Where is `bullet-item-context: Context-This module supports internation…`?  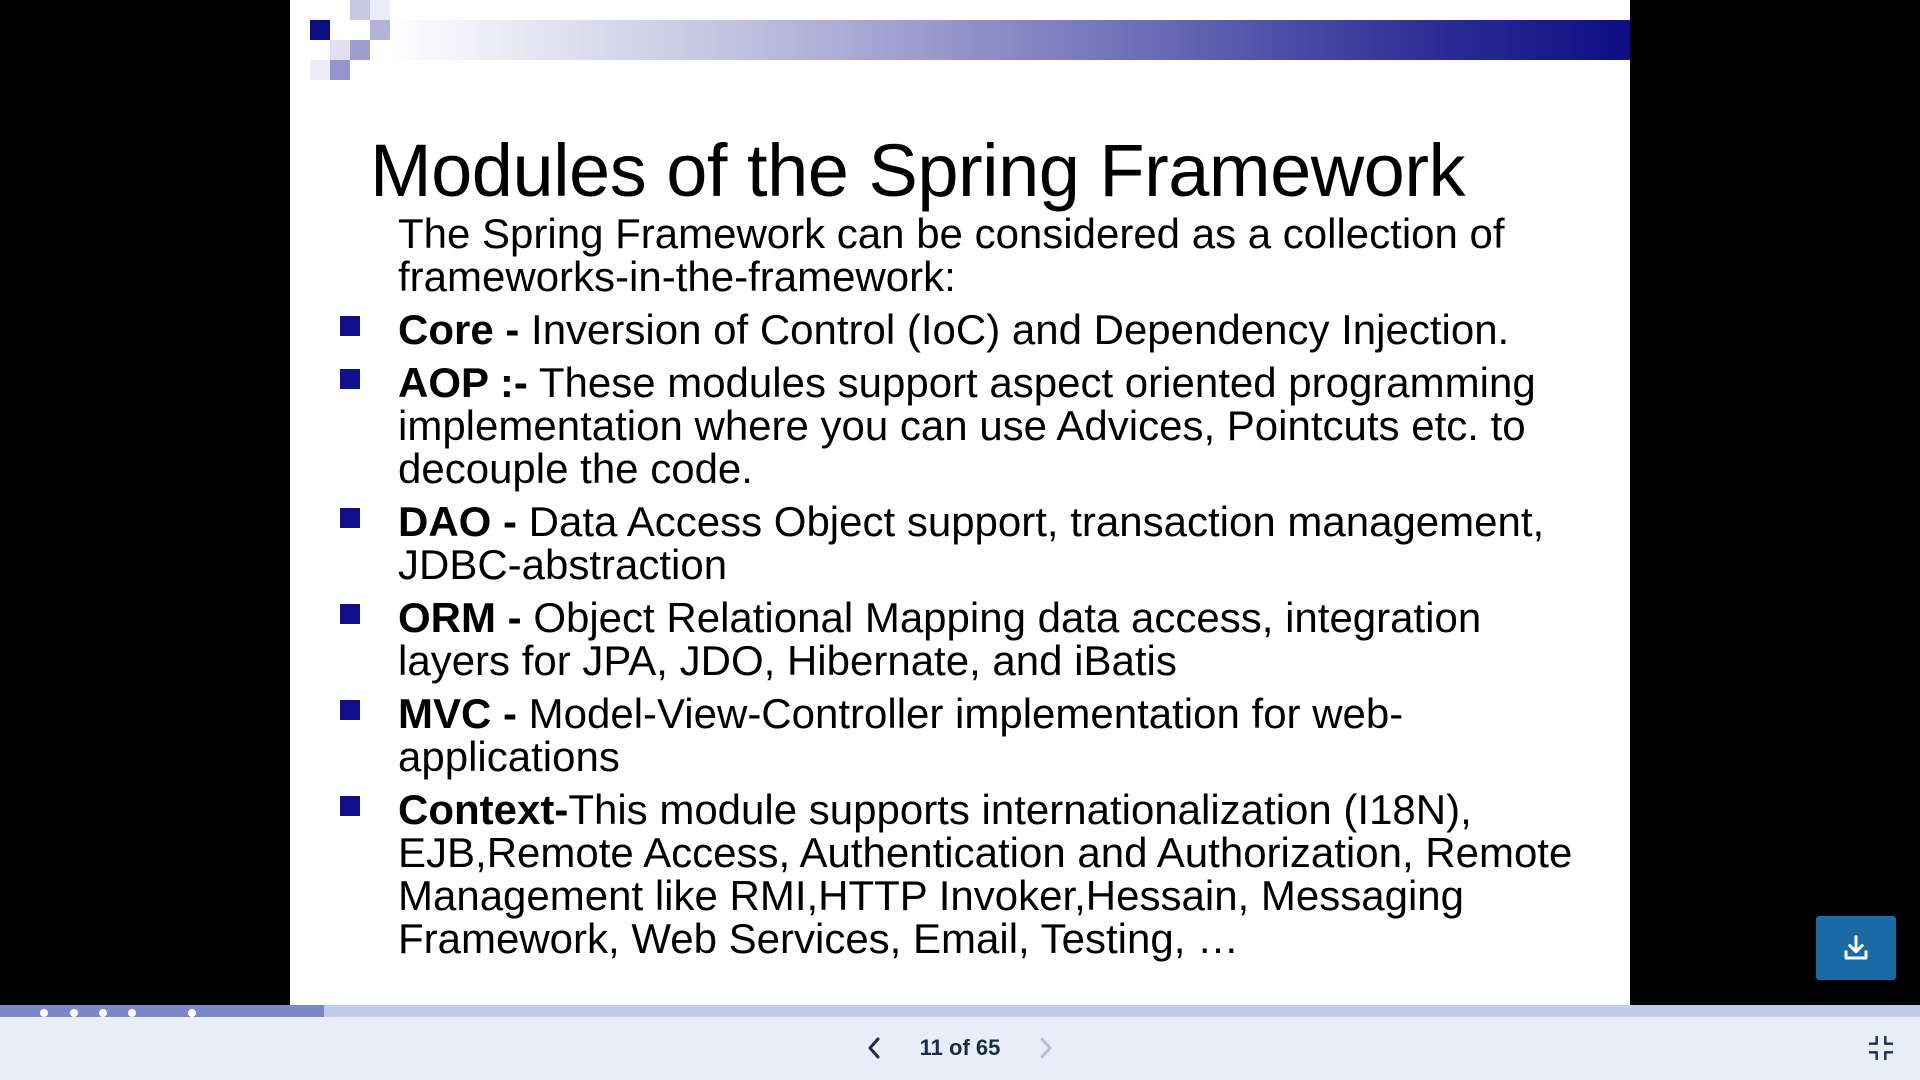
bullet-item-context: Context-This module supports internation… is located at coordinates (969, 874).